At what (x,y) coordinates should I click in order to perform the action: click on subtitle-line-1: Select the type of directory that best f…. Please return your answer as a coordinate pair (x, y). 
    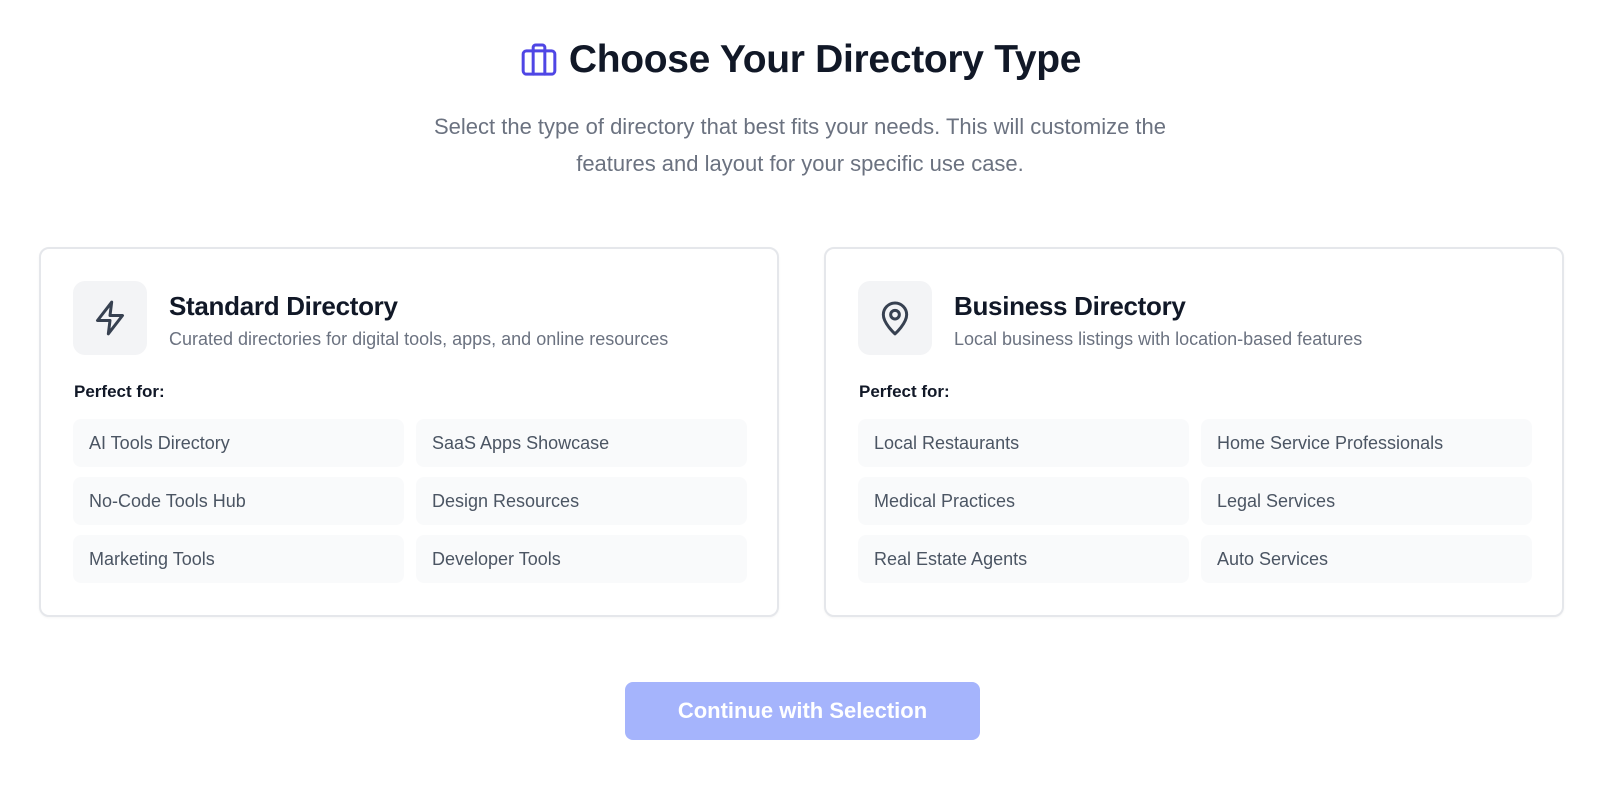
    Looking at the image, I should click on (800, 126).